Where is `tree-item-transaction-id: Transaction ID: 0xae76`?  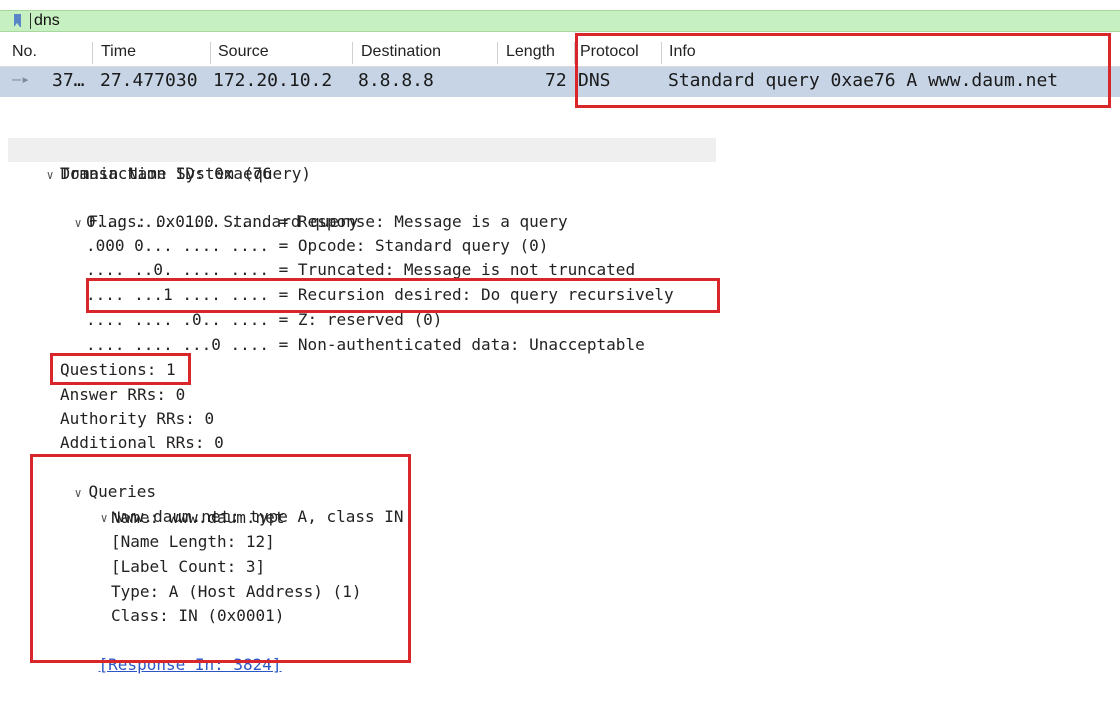
tree-item-transaction-id: Transaction ID: 0xae76 is located at coordinates (166, 174).